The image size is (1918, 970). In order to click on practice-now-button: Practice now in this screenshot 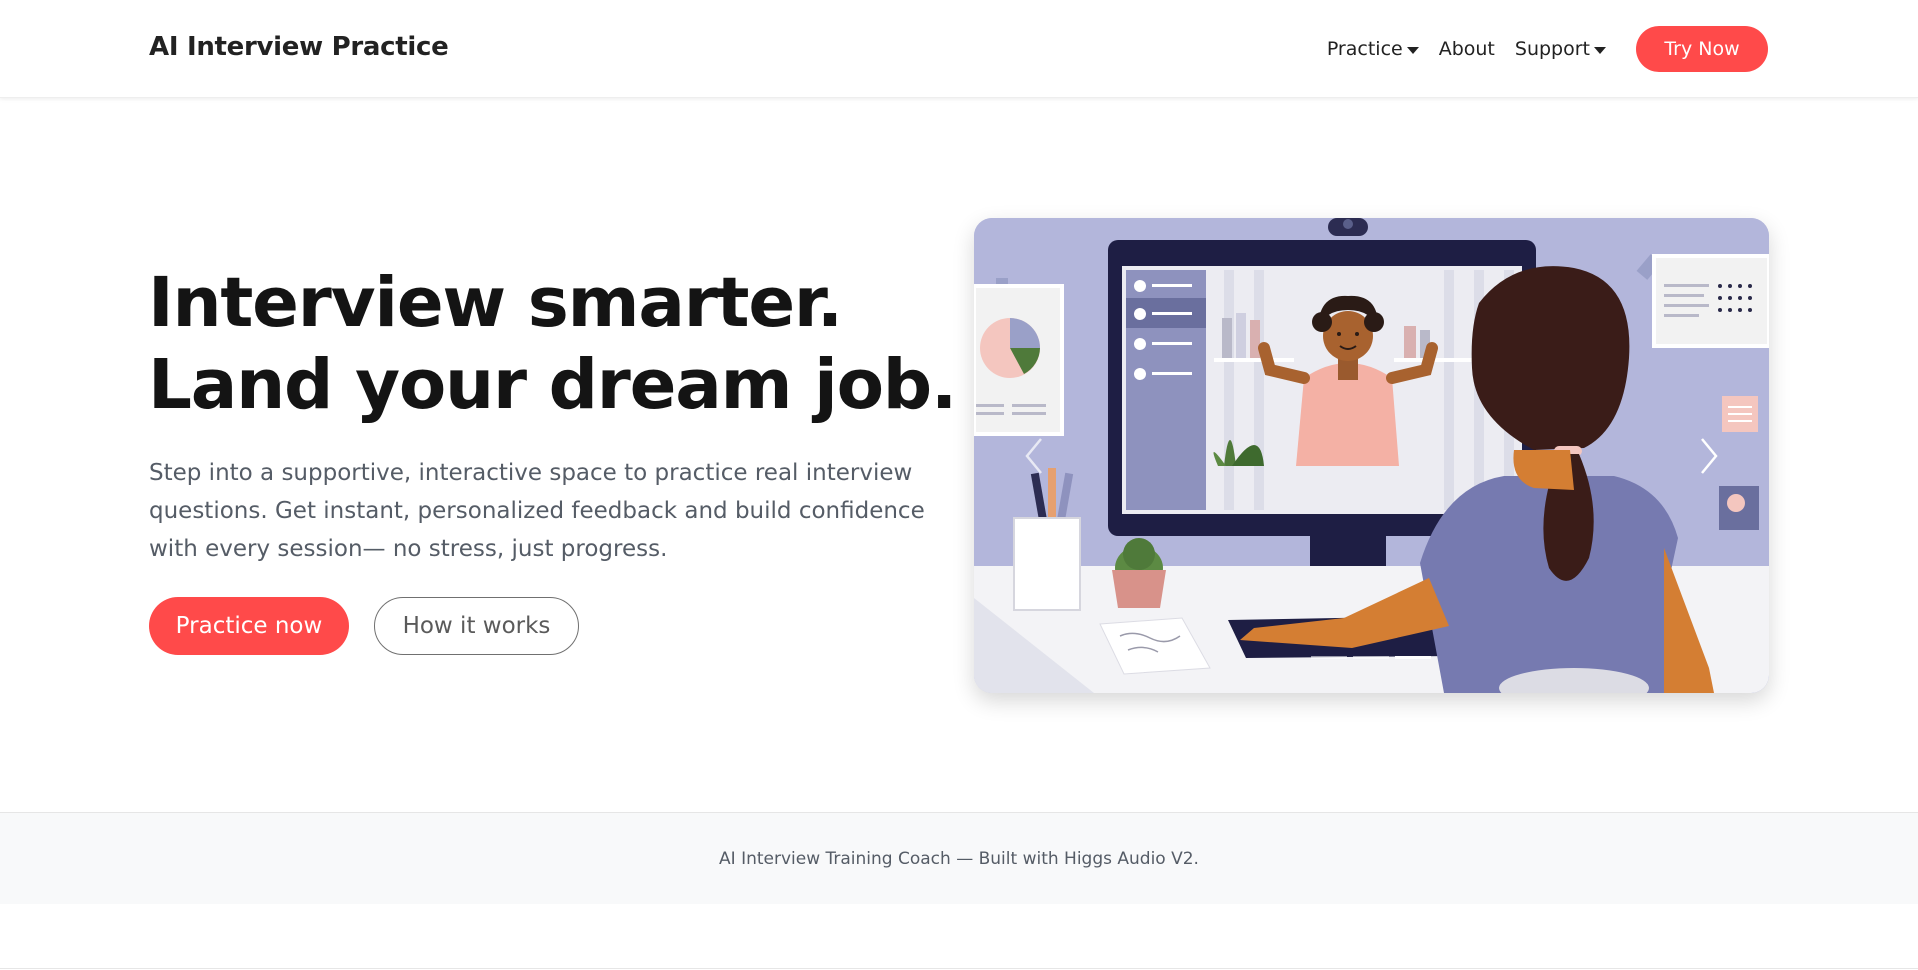, I will do `click(249, 626)`.